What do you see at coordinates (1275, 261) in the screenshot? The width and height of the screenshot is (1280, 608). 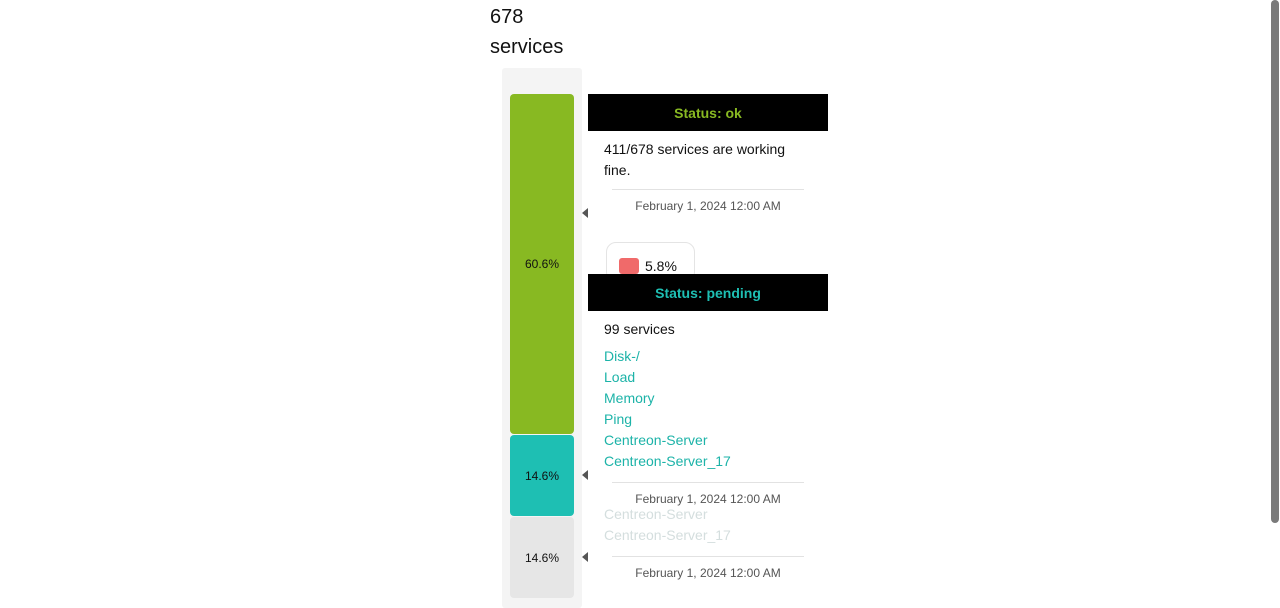 I see `page-scrollbar-thumb` at bounding box center [1275, 261].